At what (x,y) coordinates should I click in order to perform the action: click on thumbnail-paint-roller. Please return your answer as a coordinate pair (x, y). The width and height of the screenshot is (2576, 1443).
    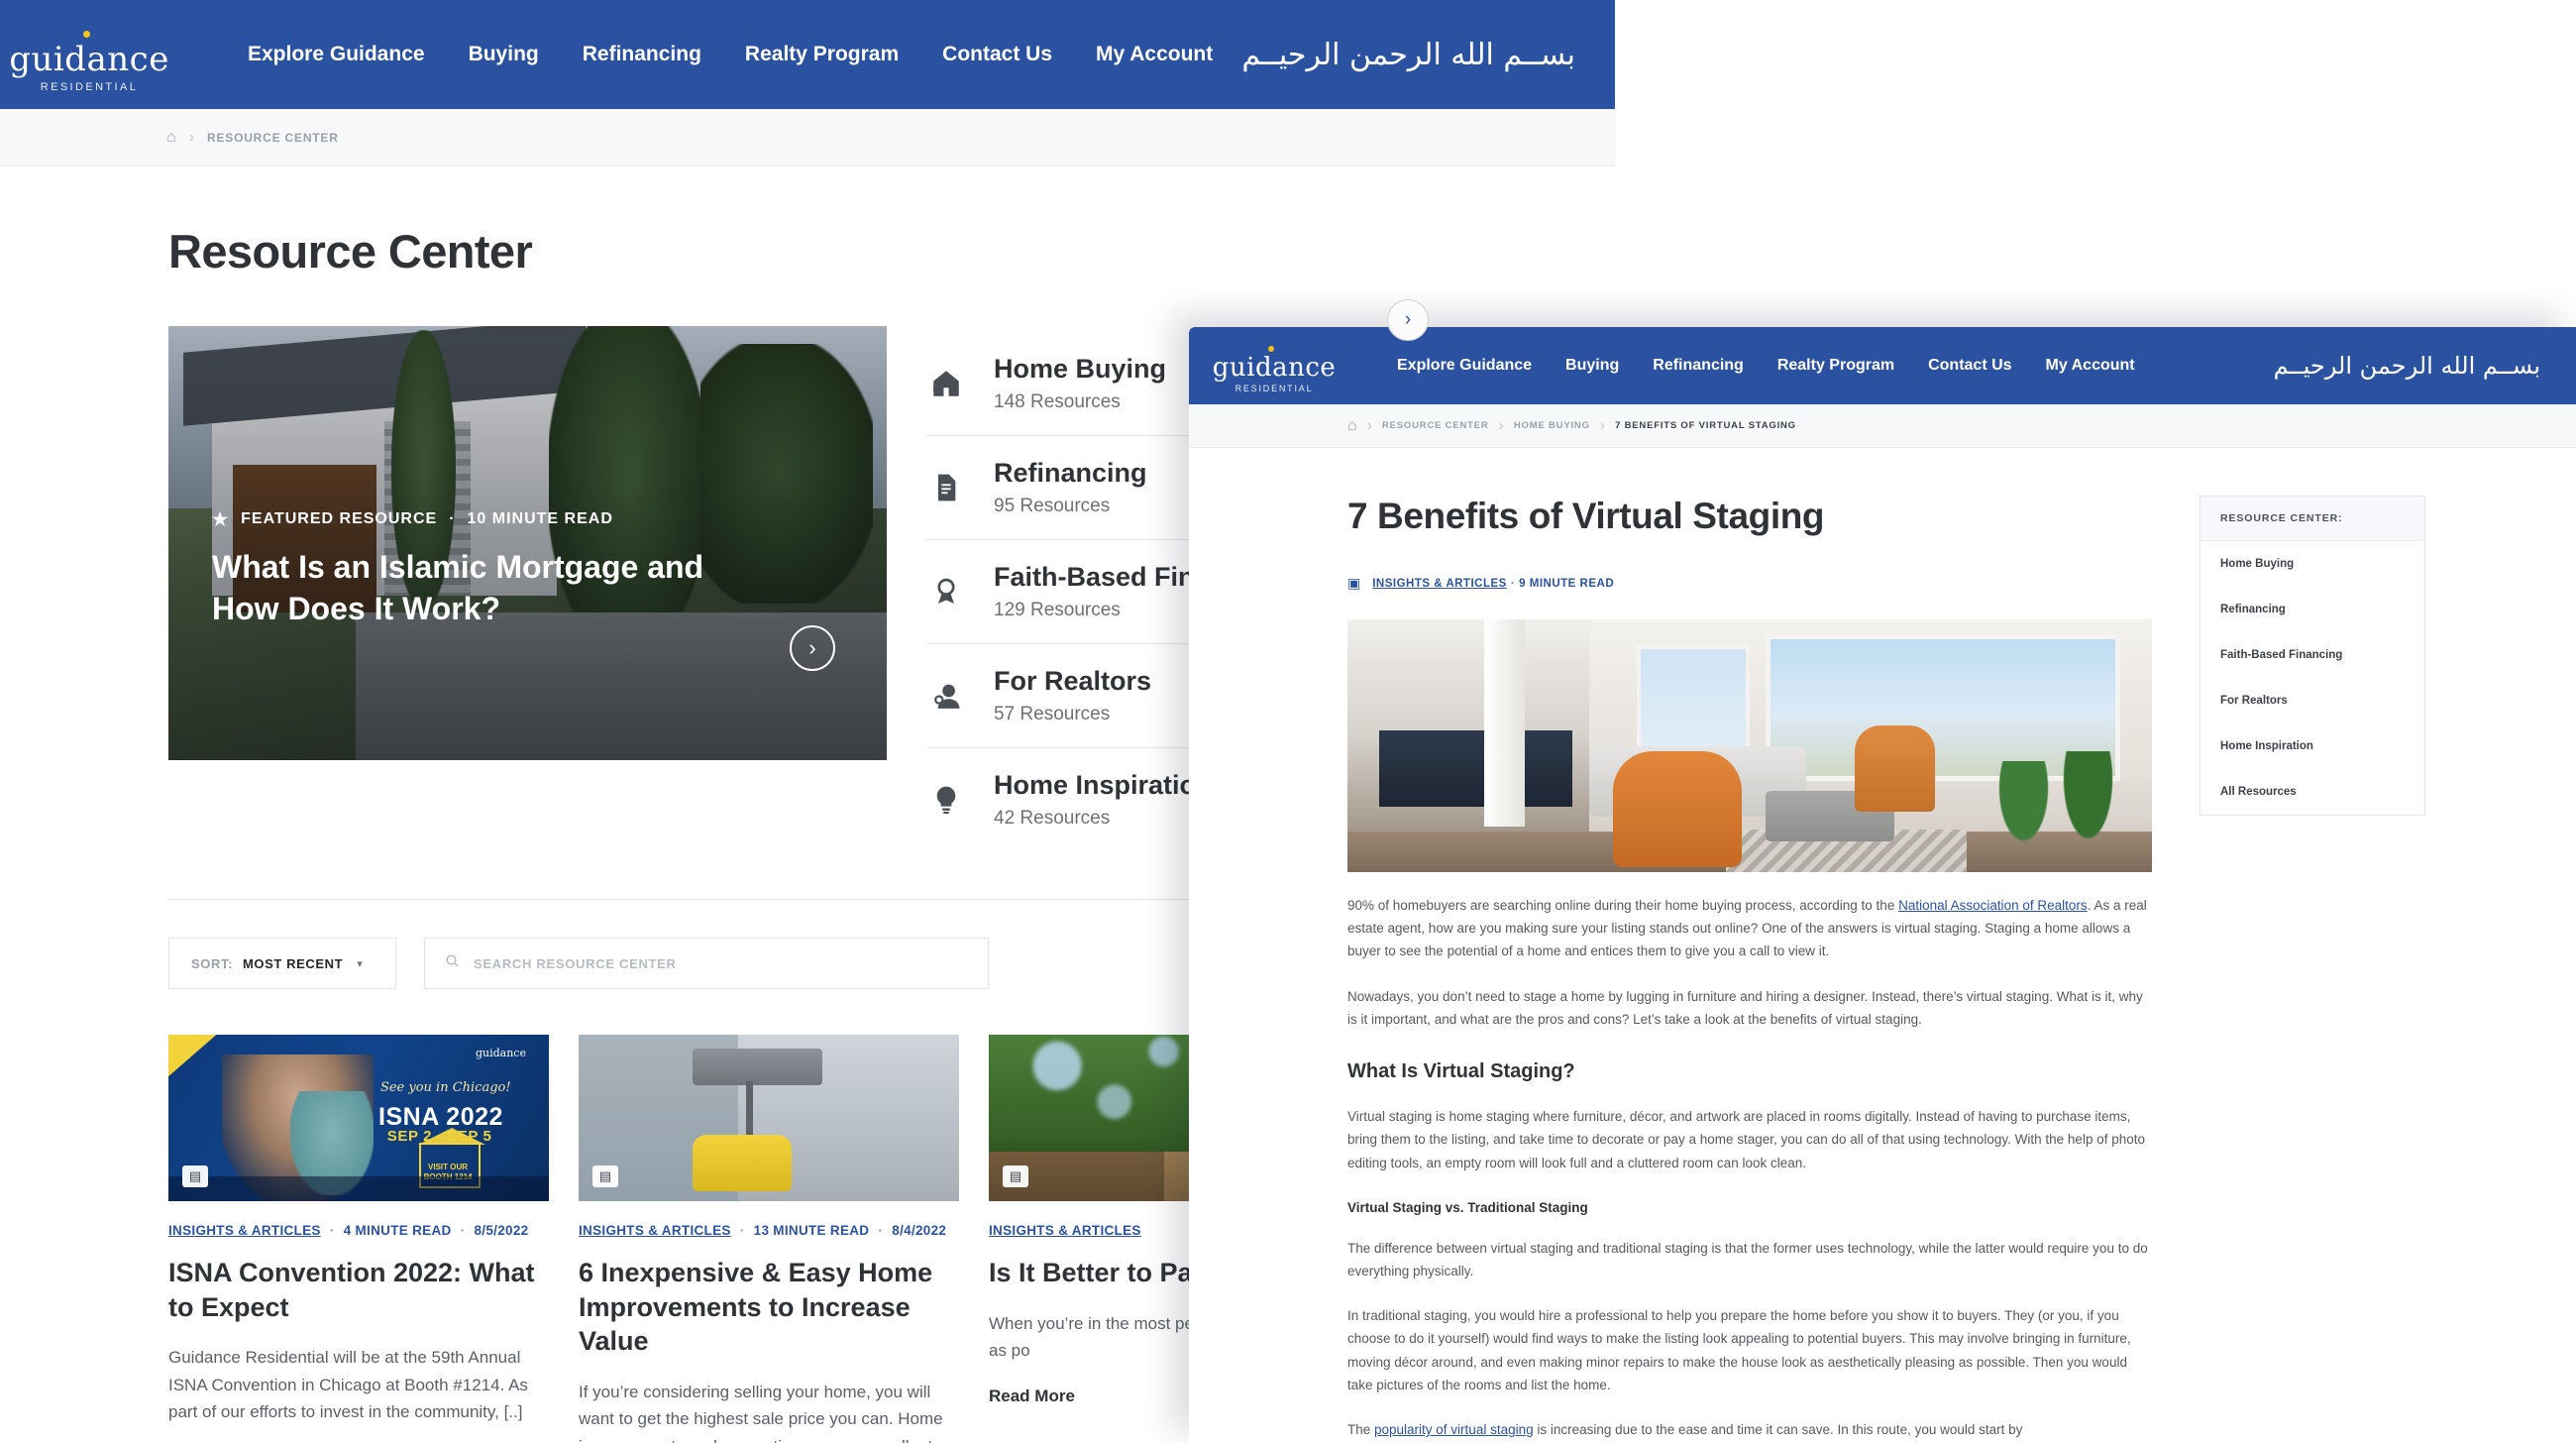
    Looking at the image, I should click on (757, 1066).